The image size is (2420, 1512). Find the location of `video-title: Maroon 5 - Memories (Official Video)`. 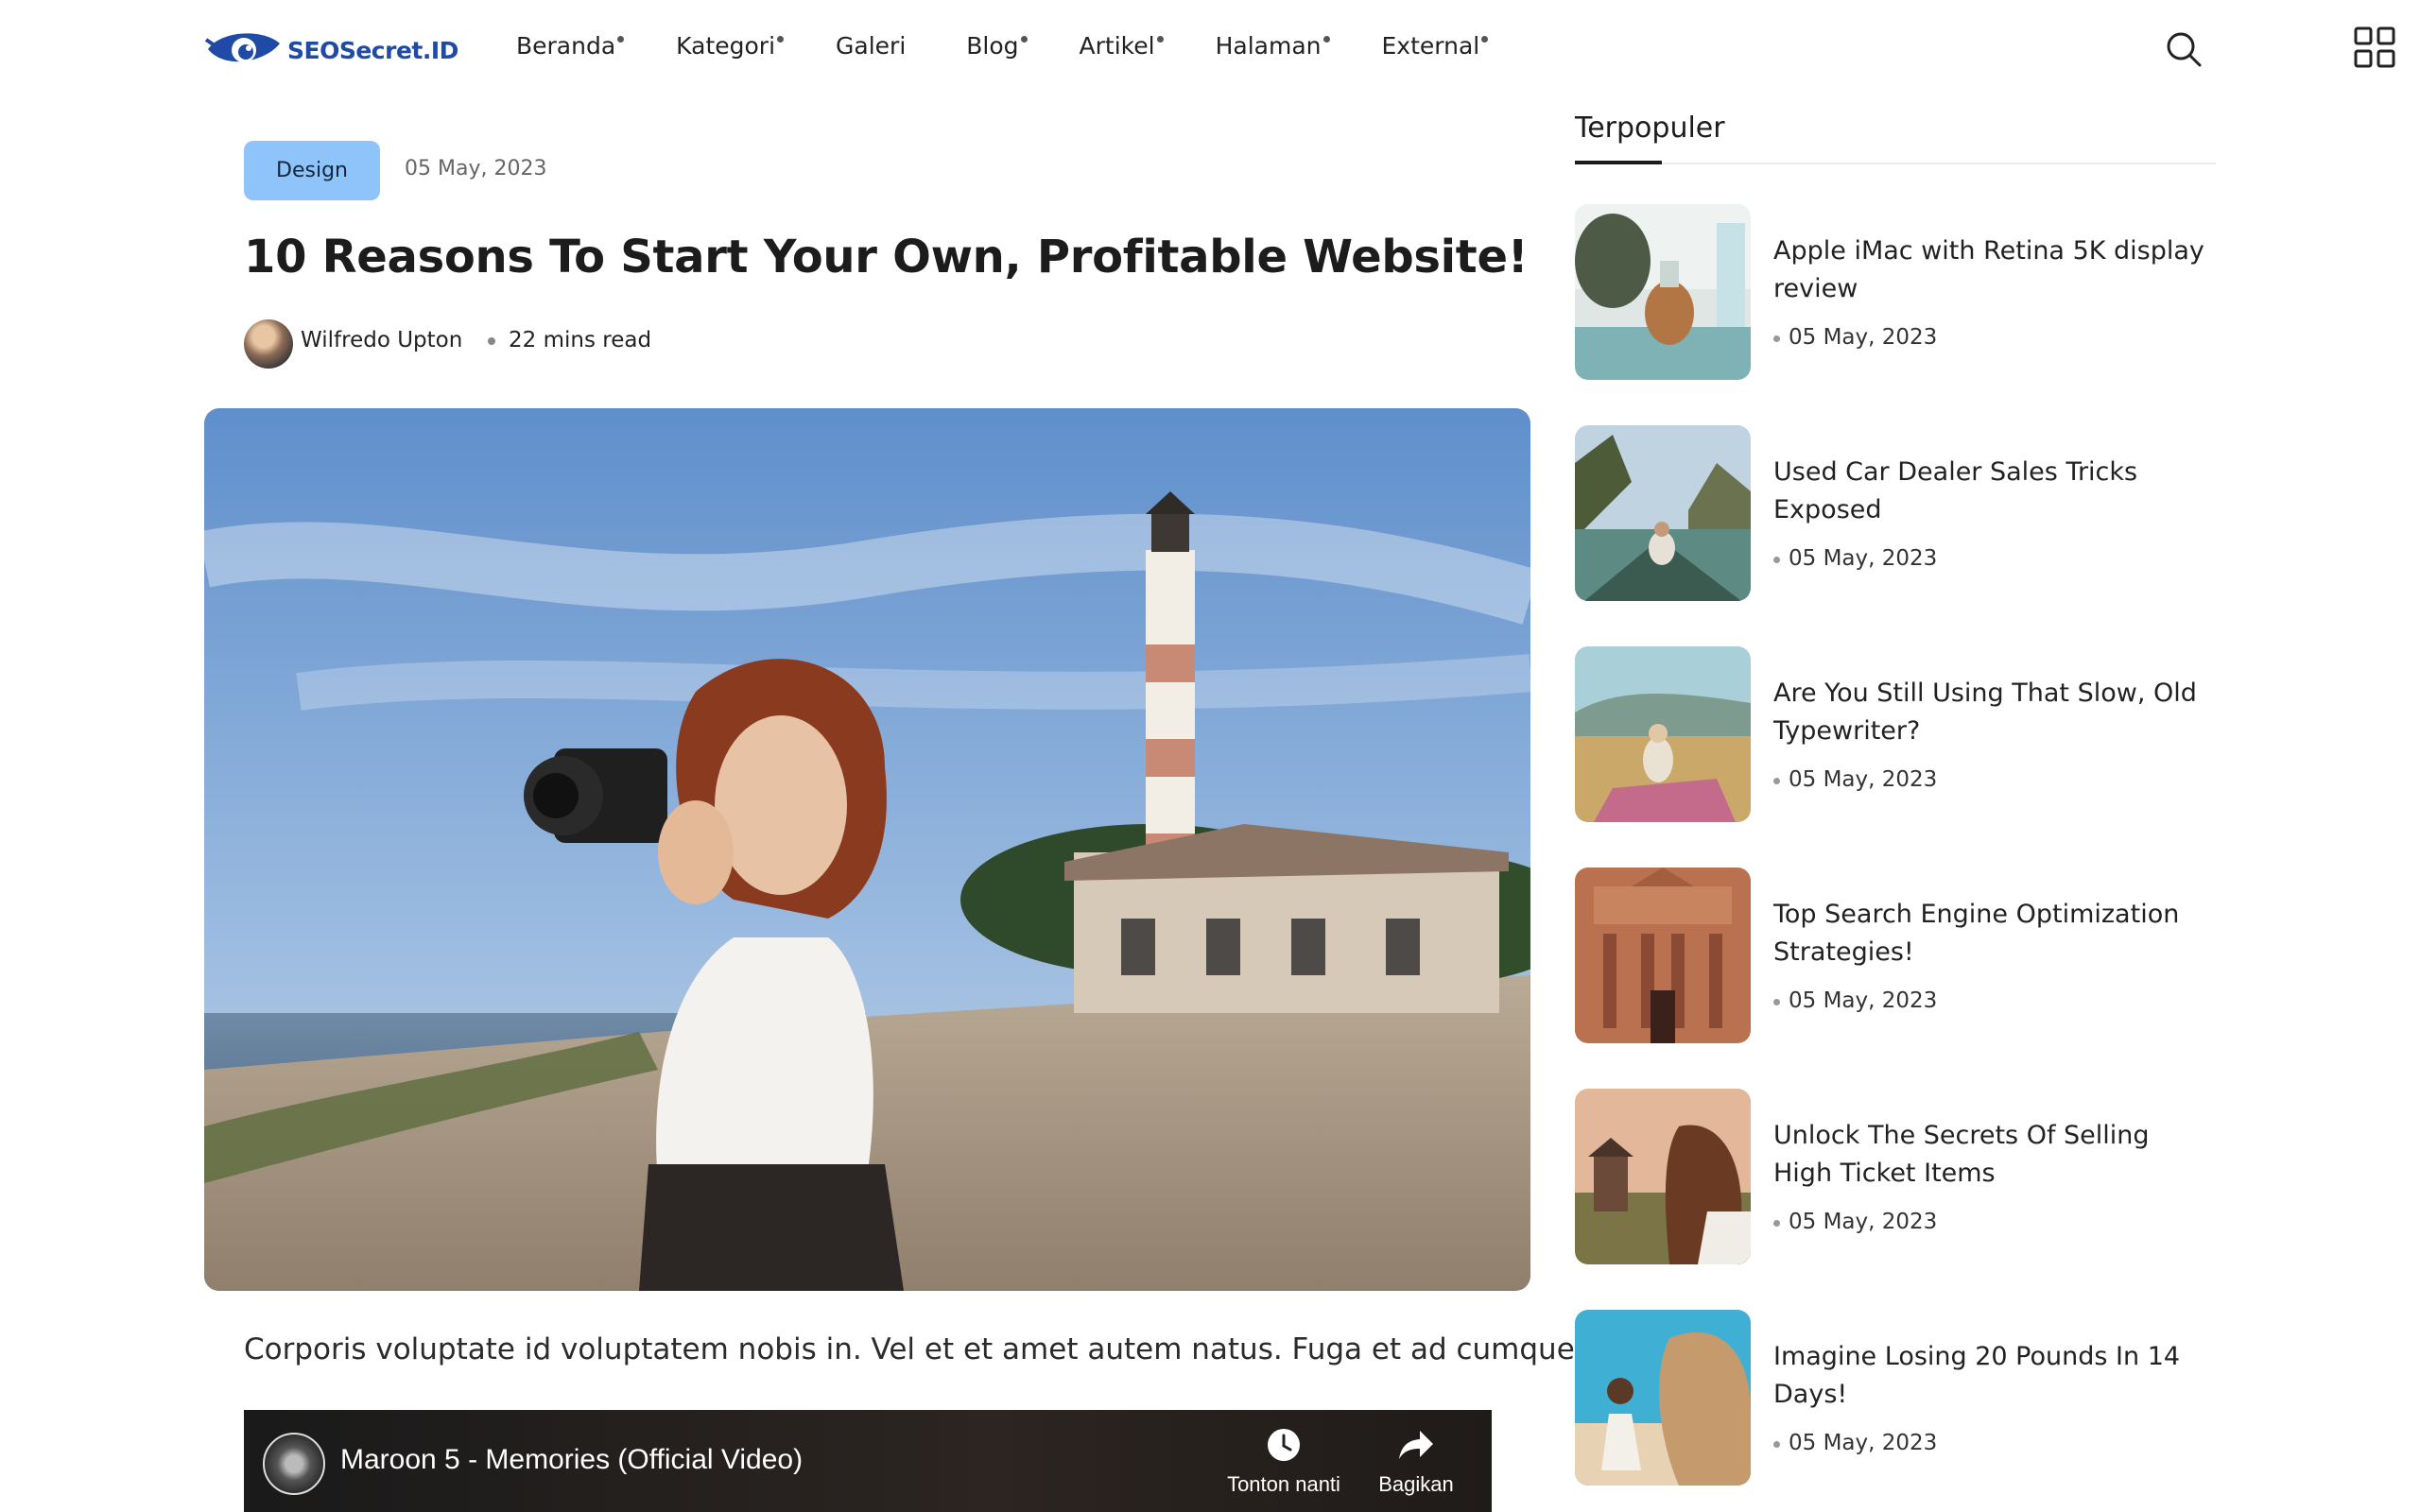

video-title: Maroon 5 - Memories (Official Video) is located at coordinates (571, 1460).